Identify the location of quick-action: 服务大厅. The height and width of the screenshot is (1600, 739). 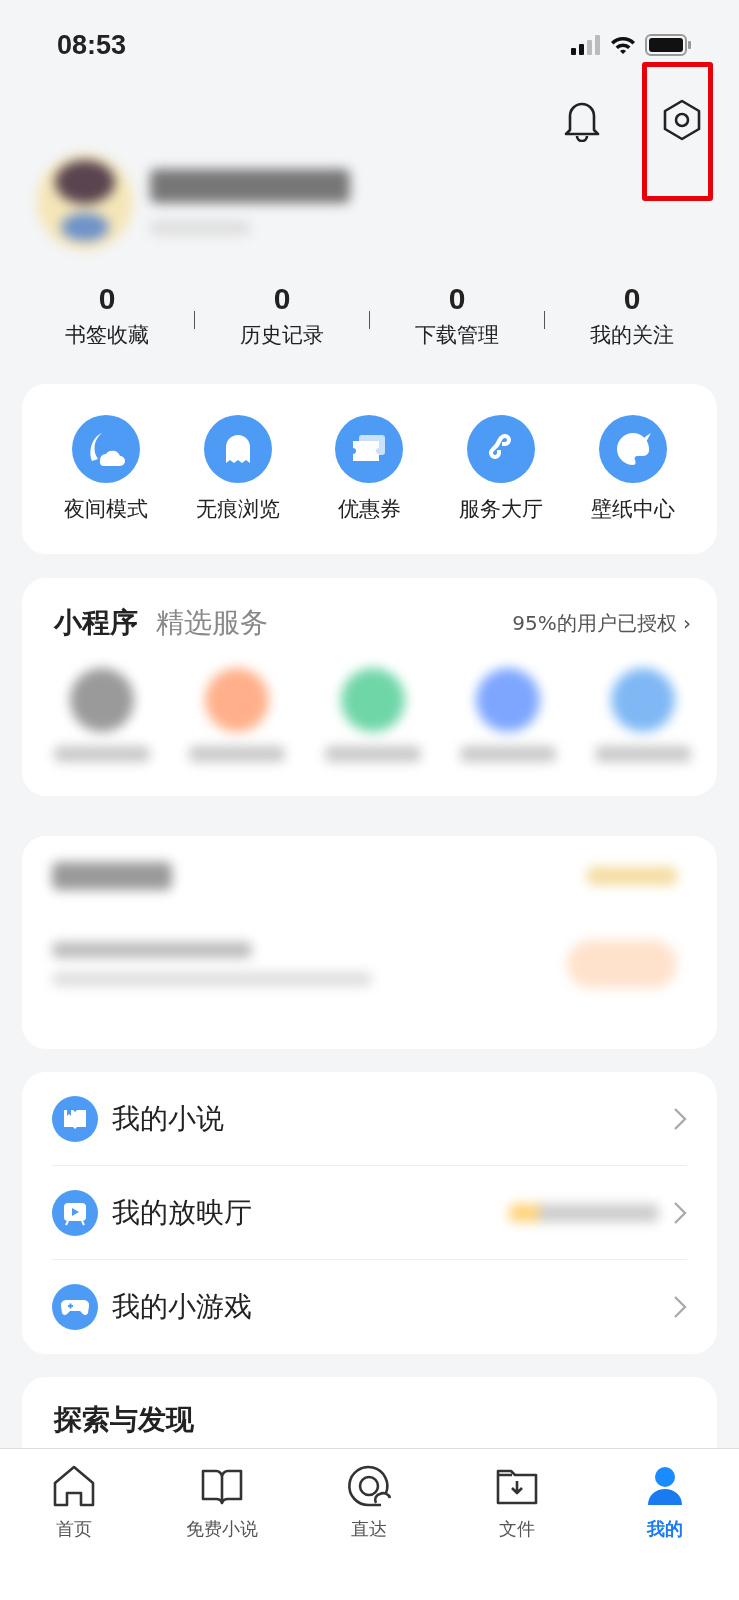
(501, 469).